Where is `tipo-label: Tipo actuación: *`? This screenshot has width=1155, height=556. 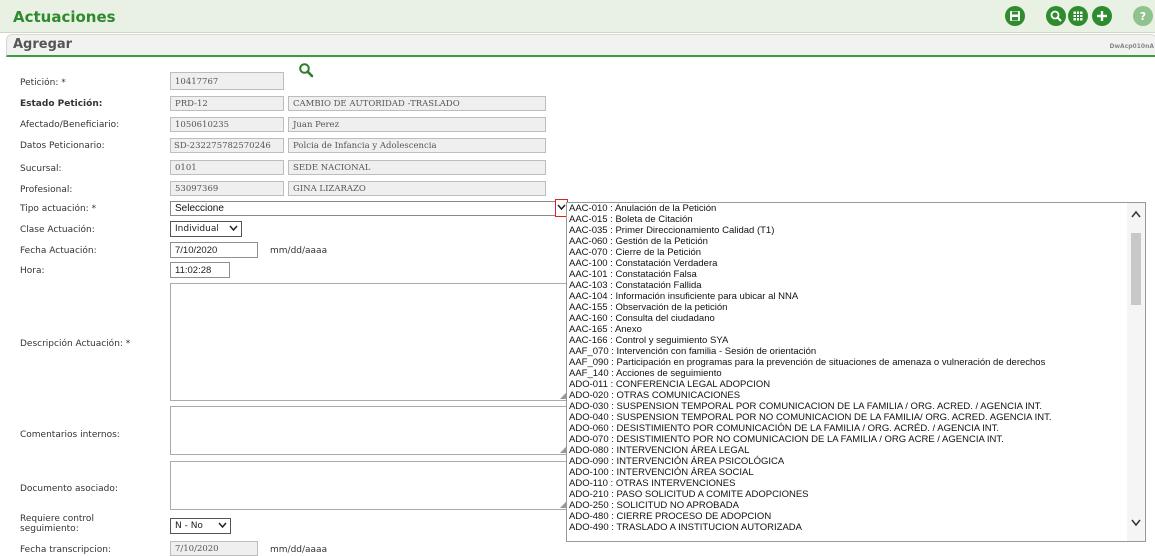
tipo-label: Tipo actuación: * is located at coordinates (58, 209).